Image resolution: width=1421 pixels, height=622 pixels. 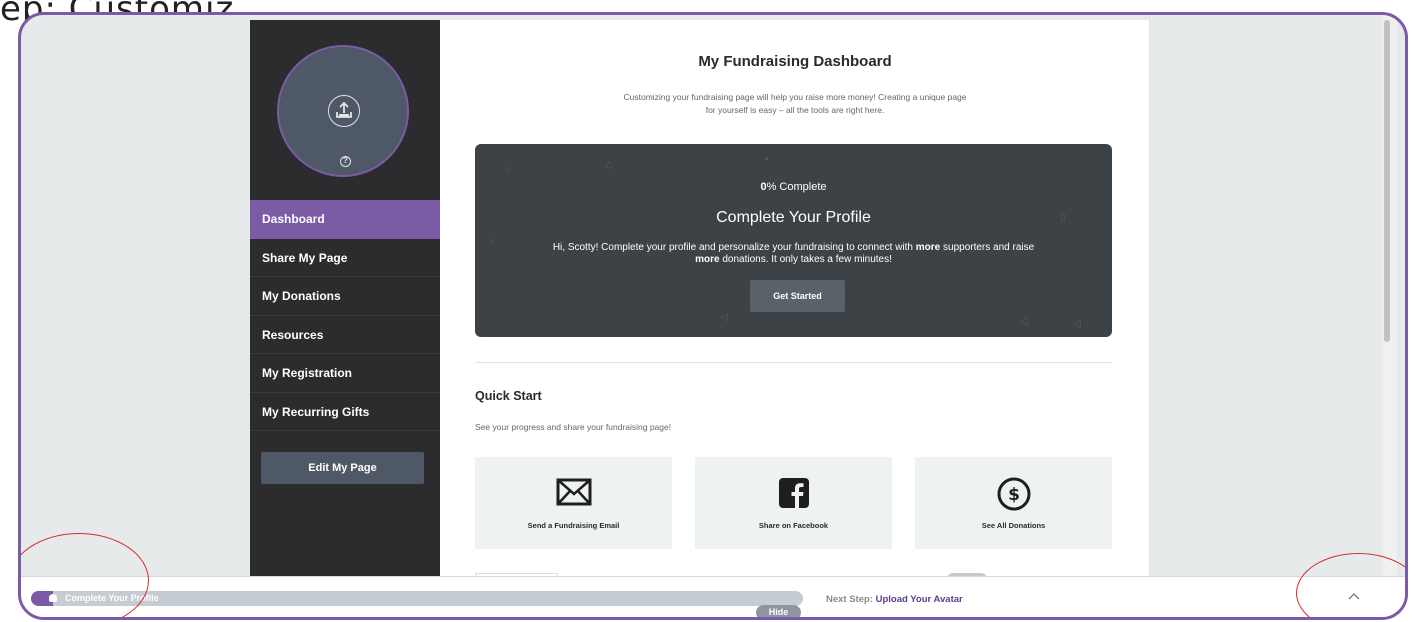 What do you see at coordinates (345, 412) in the screenshot?
I see `sidebar-item-my-recurring-gifts: My Recurring Gifts` at bounding box center [345, 412].